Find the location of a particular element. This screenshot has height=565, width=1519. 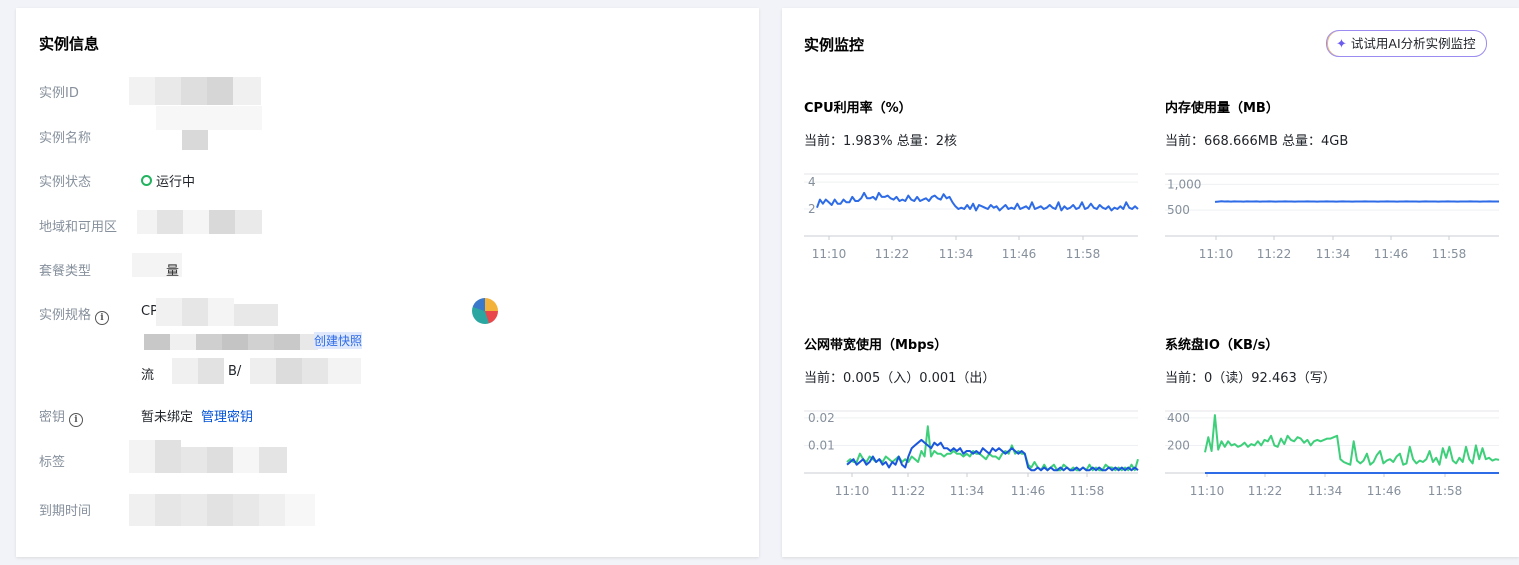

plan-type-value: 量 is located at coordinates (173, 271).